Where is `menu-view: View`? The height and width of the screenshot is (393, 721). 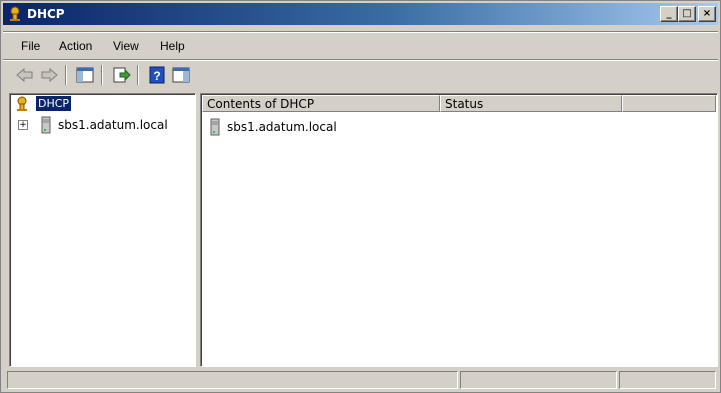
menu-view: View is located at coordinates (126, 46).